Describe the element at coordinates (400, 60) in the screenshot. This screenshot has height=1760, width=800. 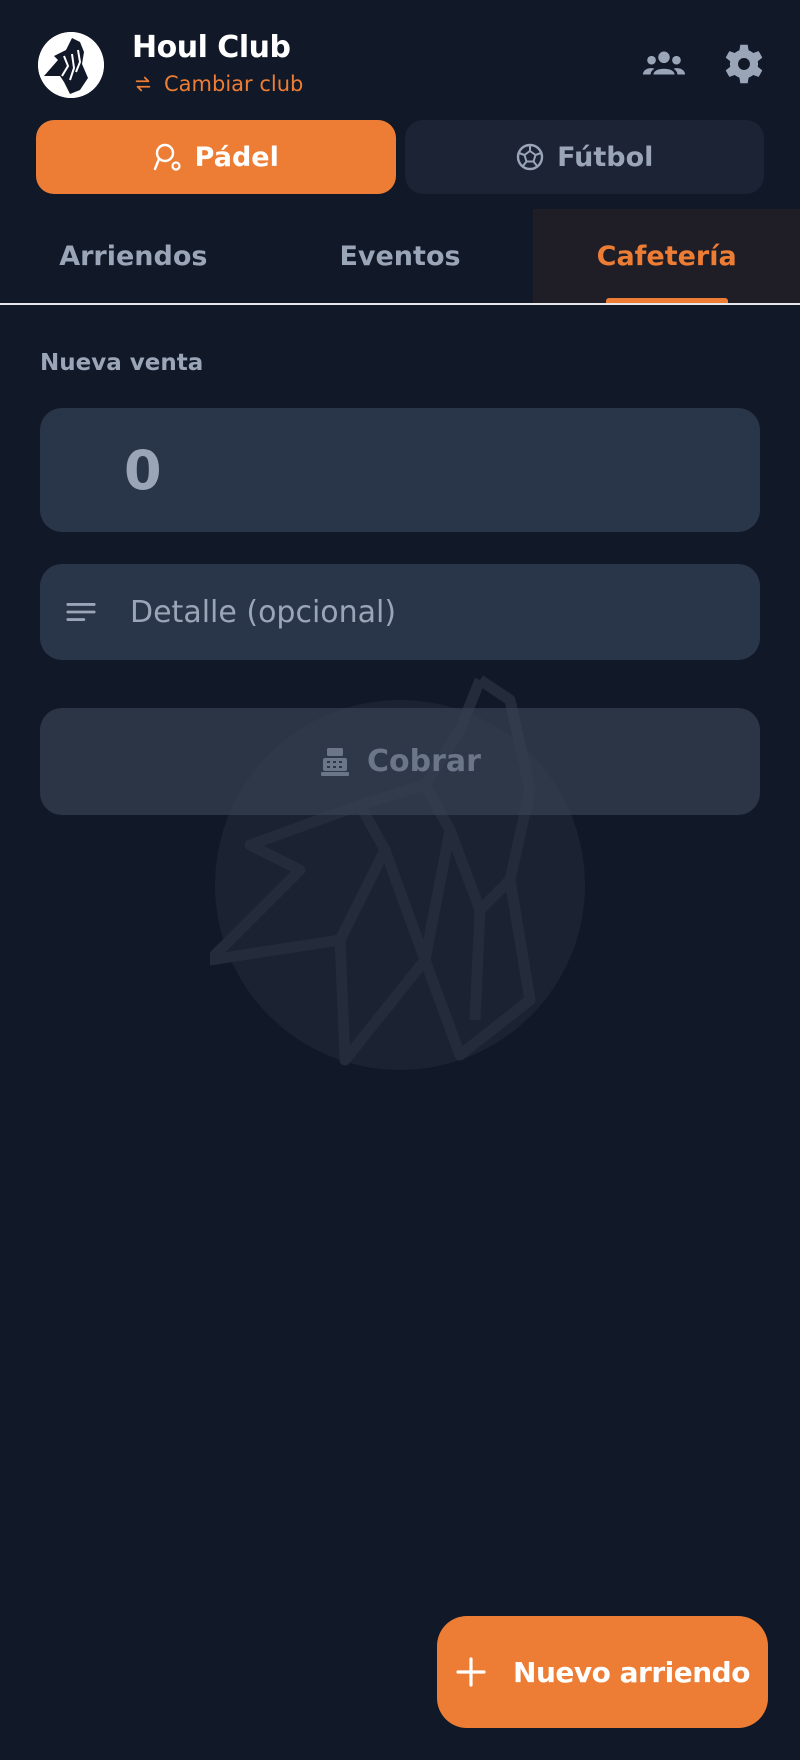
I see `app-header: Houl Club Cambiar club` at that location.